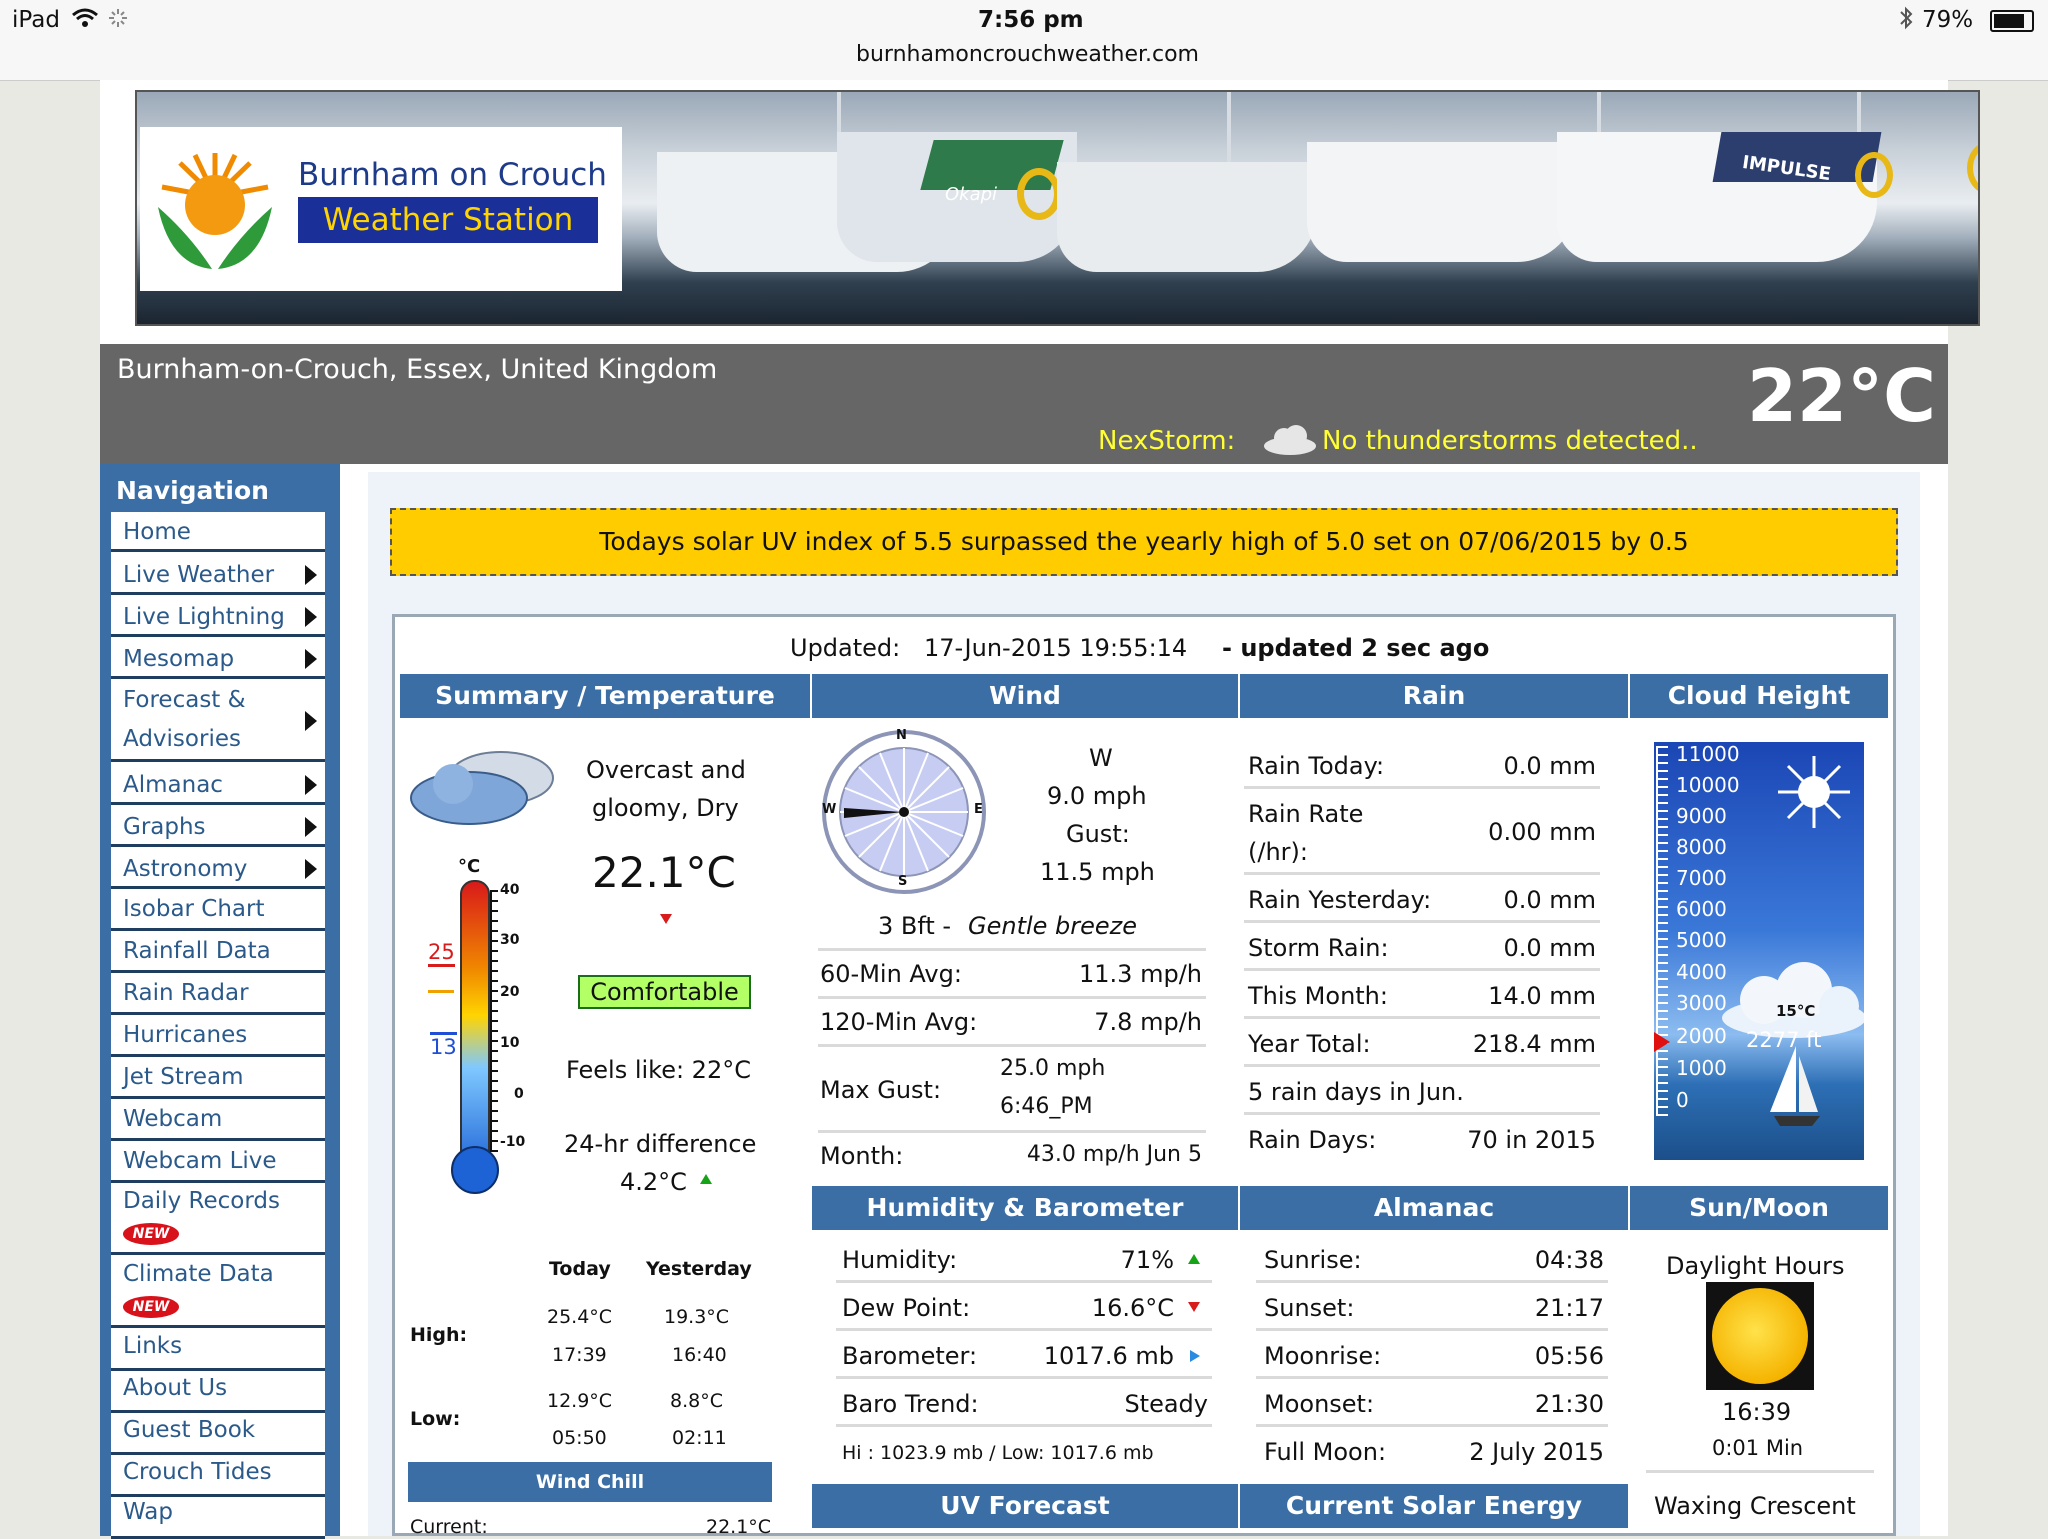  What do you see at coordinates (218, 911) in the screenshot?
I see `nav-item-isobar-chart: Isobar Chart` at bounding box center [218, 911].